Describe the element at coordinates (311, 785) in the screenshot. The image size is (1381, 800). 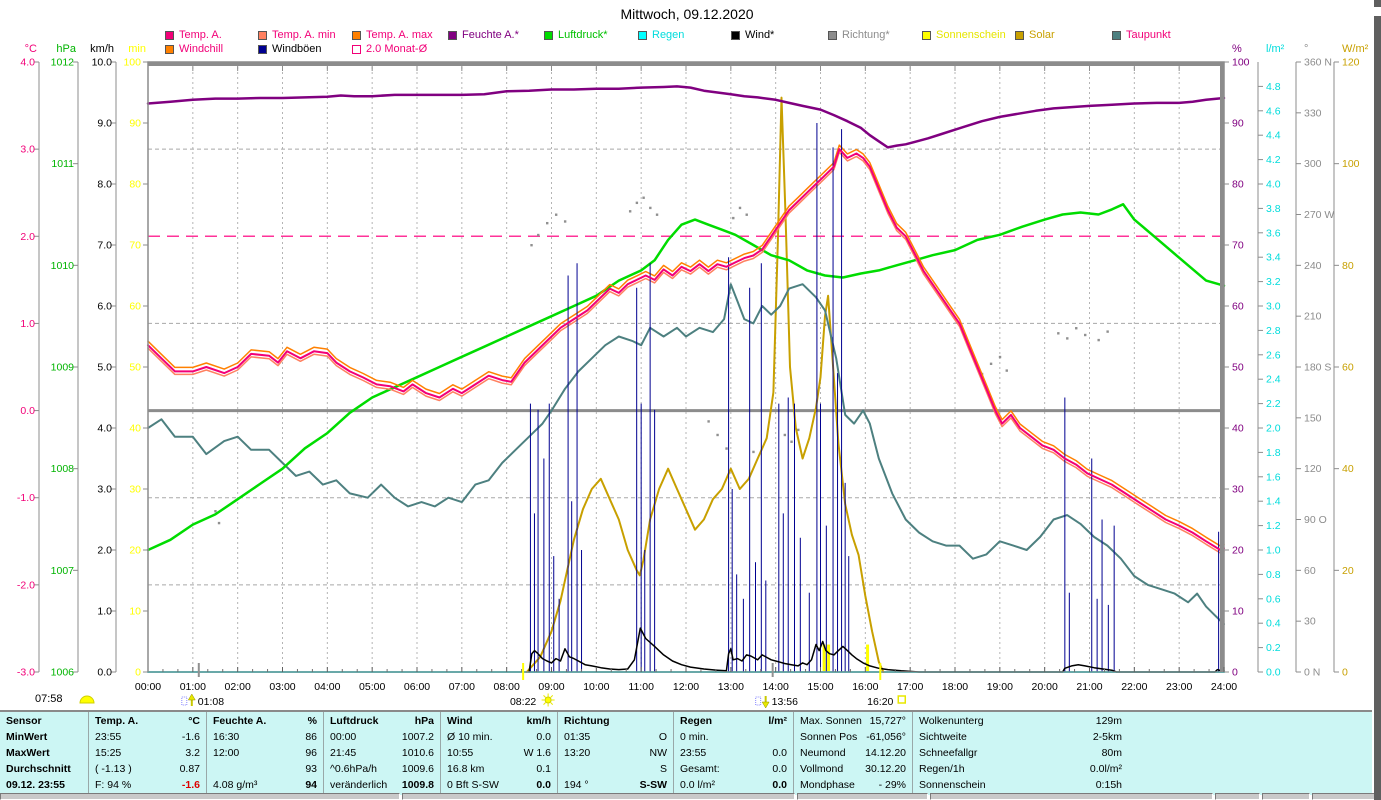
I see `table-cell-value: 94` at that location.